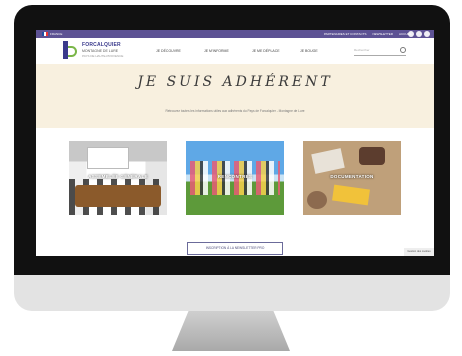  What do you see at coordinates (317, 200) in the screenshot?
I see `hand` at bounding box center [317, 200].